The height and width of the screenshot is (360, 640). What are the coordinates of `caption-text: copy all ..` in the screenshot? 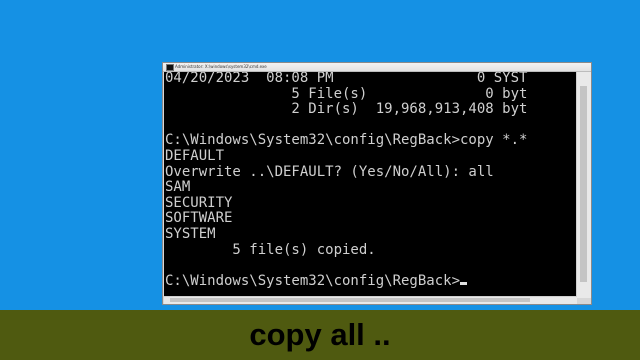 It's located at (320, 334).